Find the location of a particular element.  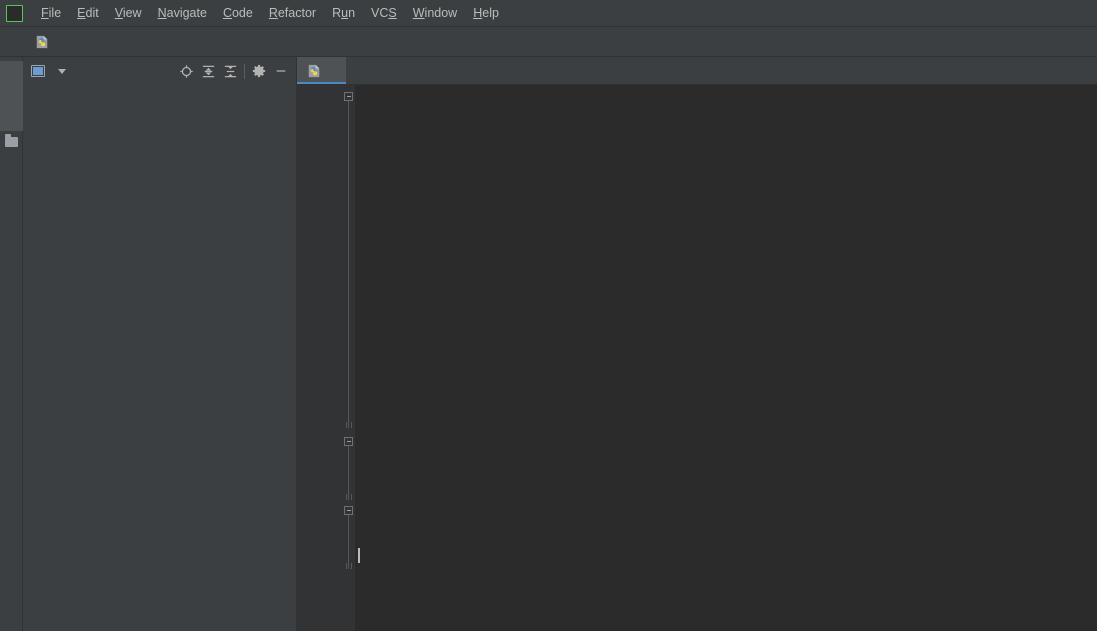

toolbar-divider is located at coordinates (244, 71).